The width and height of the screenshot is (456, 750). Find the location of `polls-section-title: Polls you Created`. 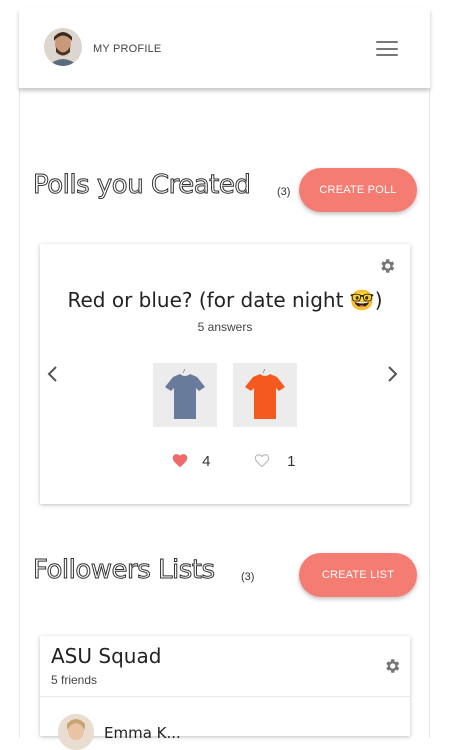

polls-section-title: Polls you Created is located at coordinates (141, 185).